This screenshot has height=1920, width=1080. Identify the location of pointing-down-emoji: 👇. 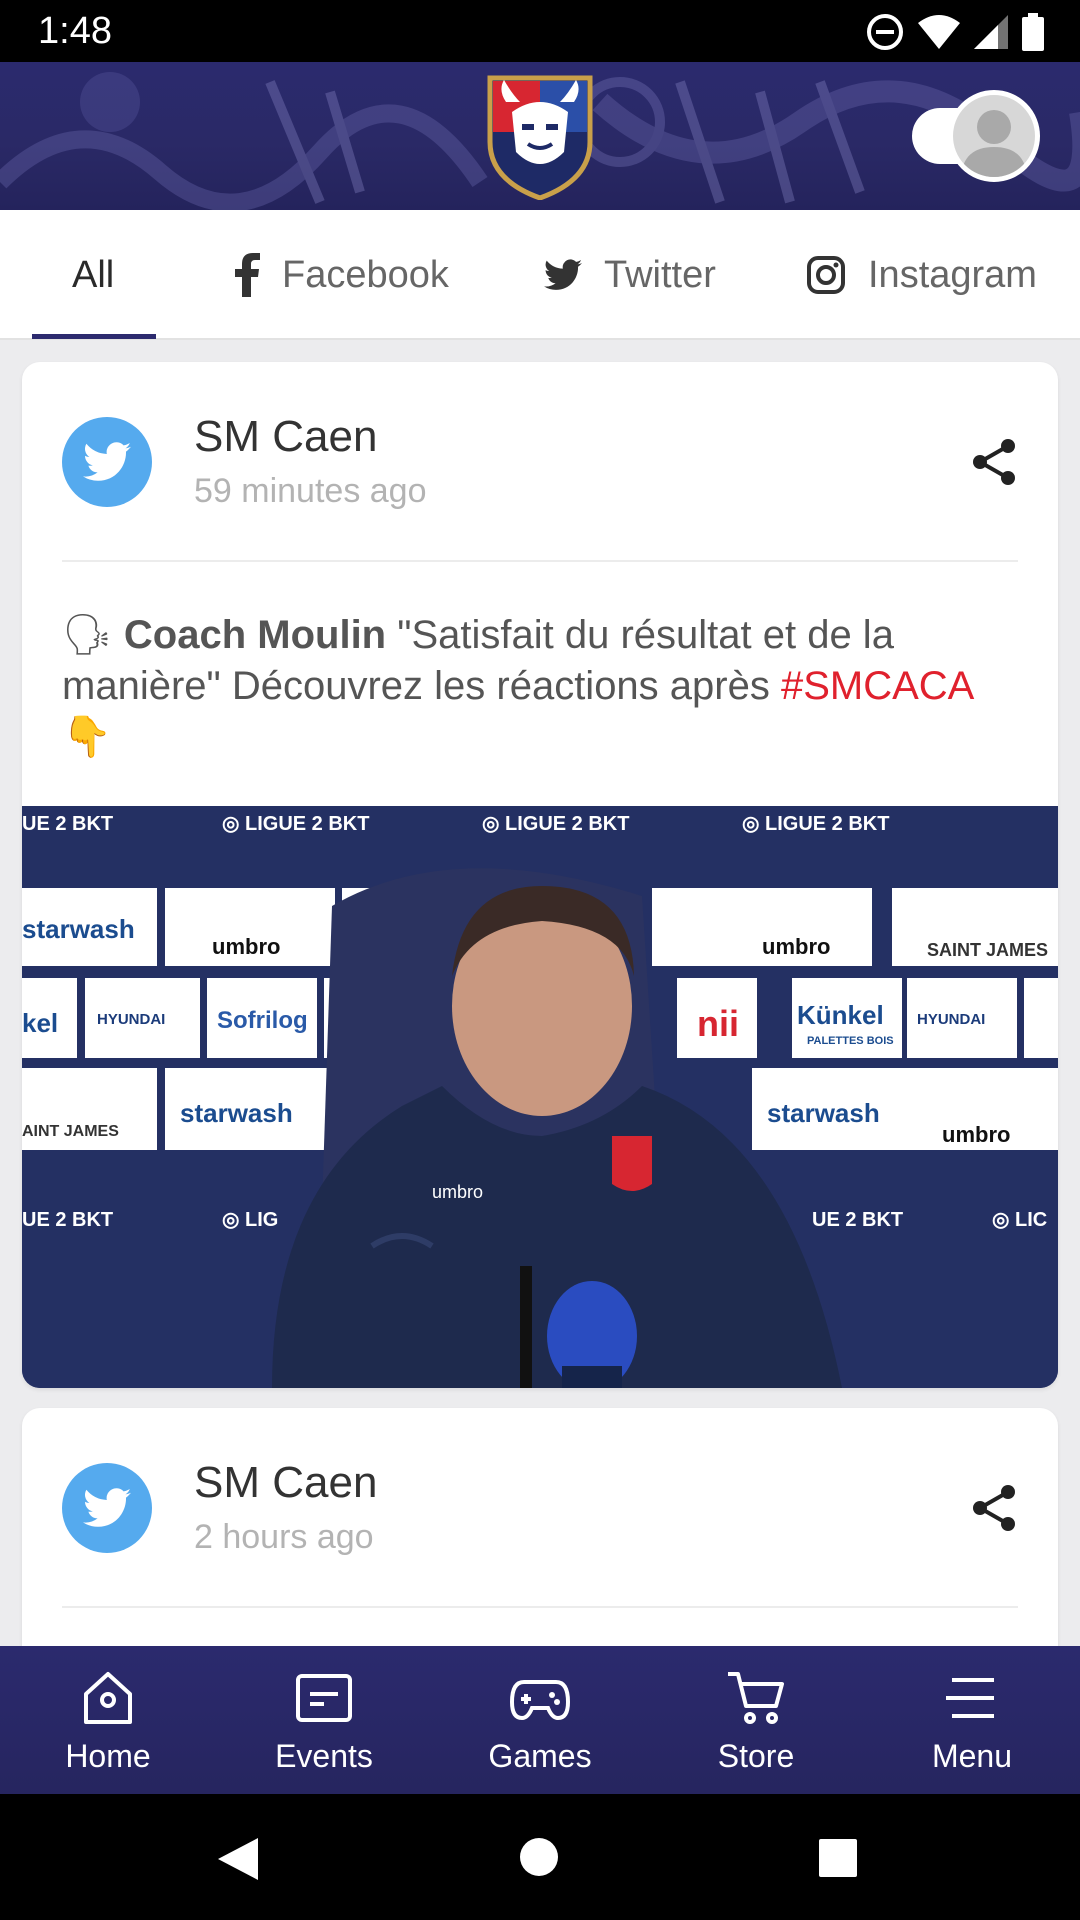
(87, 737).